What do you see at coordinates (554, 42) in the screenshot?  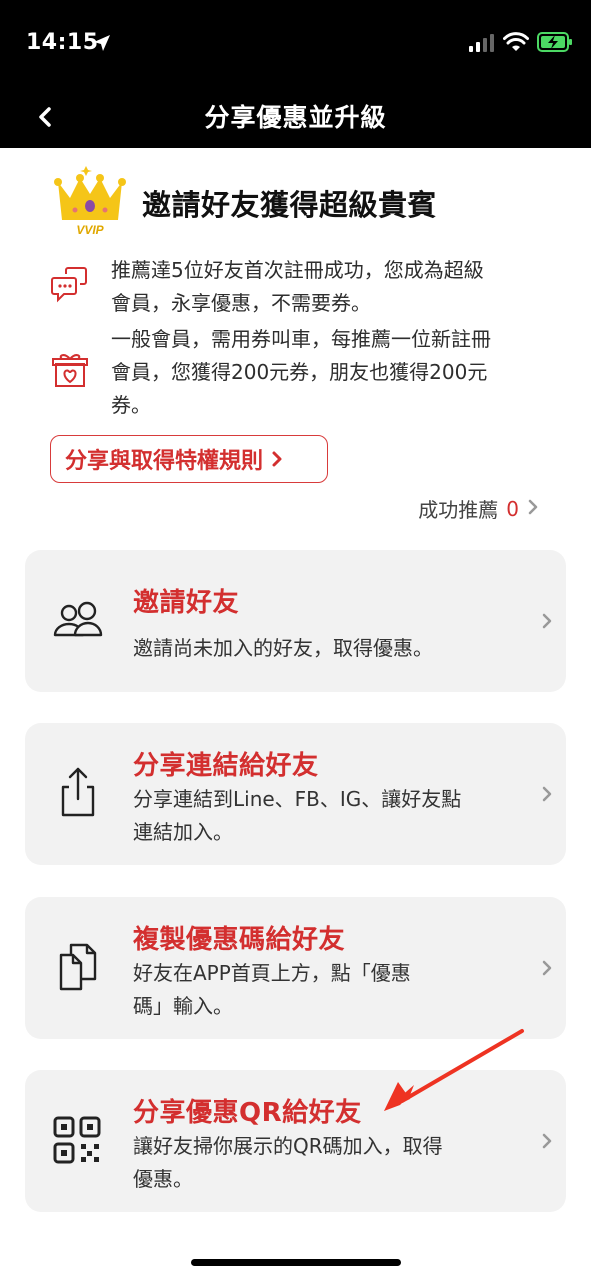 I see `battery-charging-icon` at bounding box center [554, 42].